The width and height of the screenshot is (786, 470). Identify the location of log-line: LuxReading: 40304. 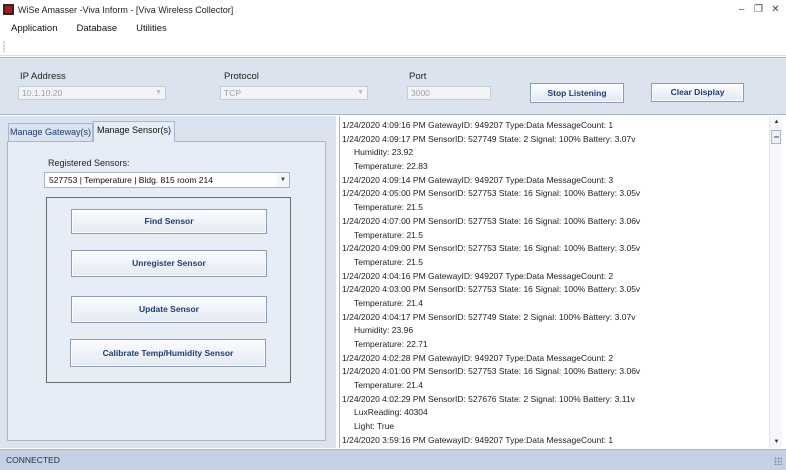
(391, 412).